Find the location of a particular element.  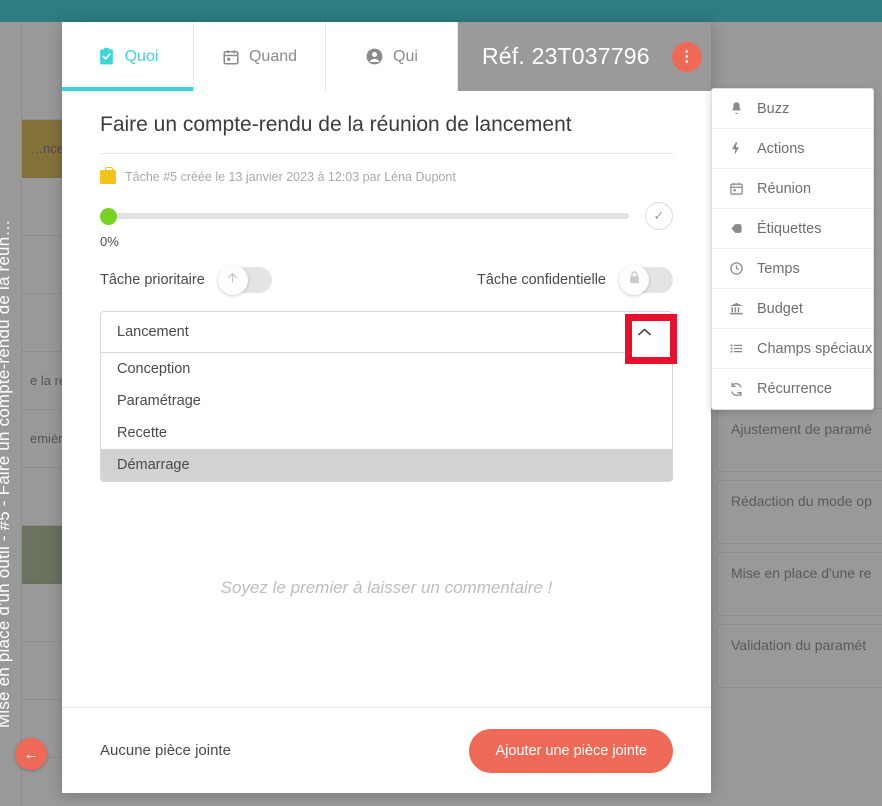

menu-item-label: Récurrence is located at coordinates (794, 389).